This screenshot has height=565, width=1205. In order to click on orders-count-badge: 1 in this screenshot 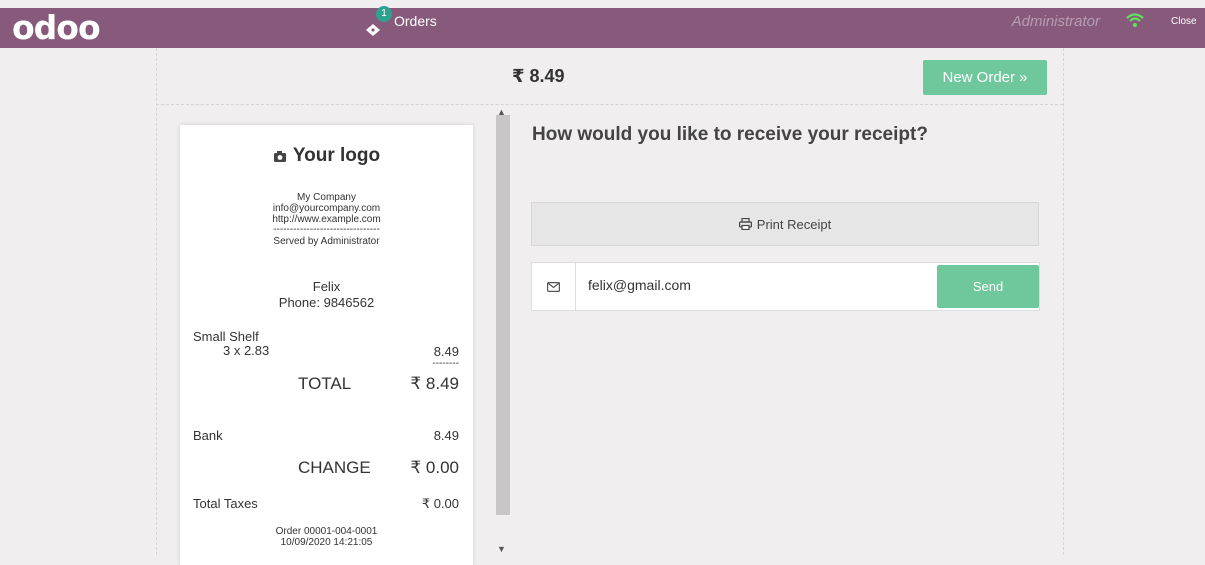, I will do `click(384, 14)`.